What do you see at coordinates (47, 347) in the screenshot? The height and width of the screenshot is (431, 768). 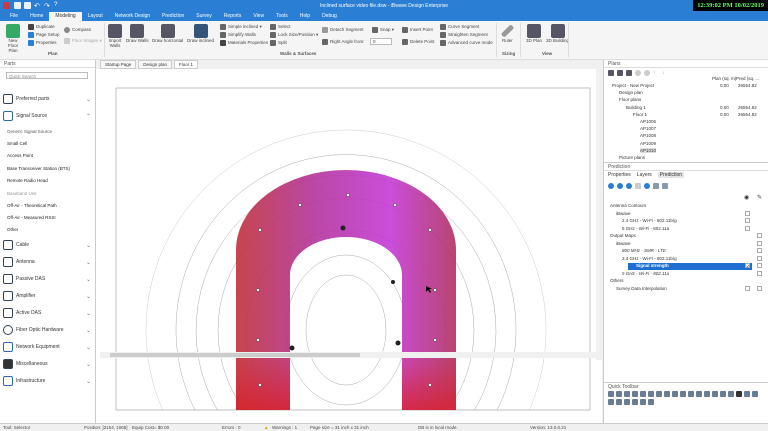 I see `category-network-equipment: Network Equipment ⌄` at bounding box center [47, 347].